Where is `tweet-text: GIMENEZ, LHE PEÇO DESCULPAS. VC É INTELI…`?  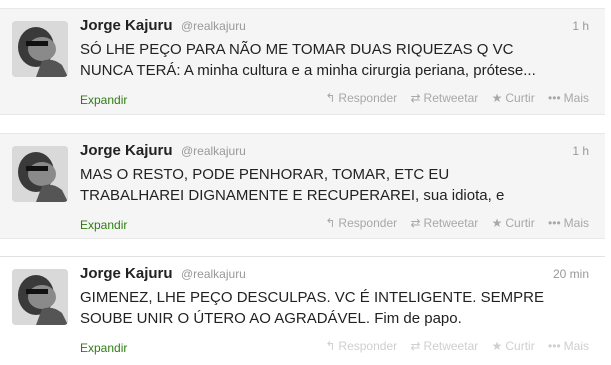 tweet-text: GIMENEZ, LHE PEÇO DESCULPAS. VC É INTELI… is located at coordinates (334, 308).